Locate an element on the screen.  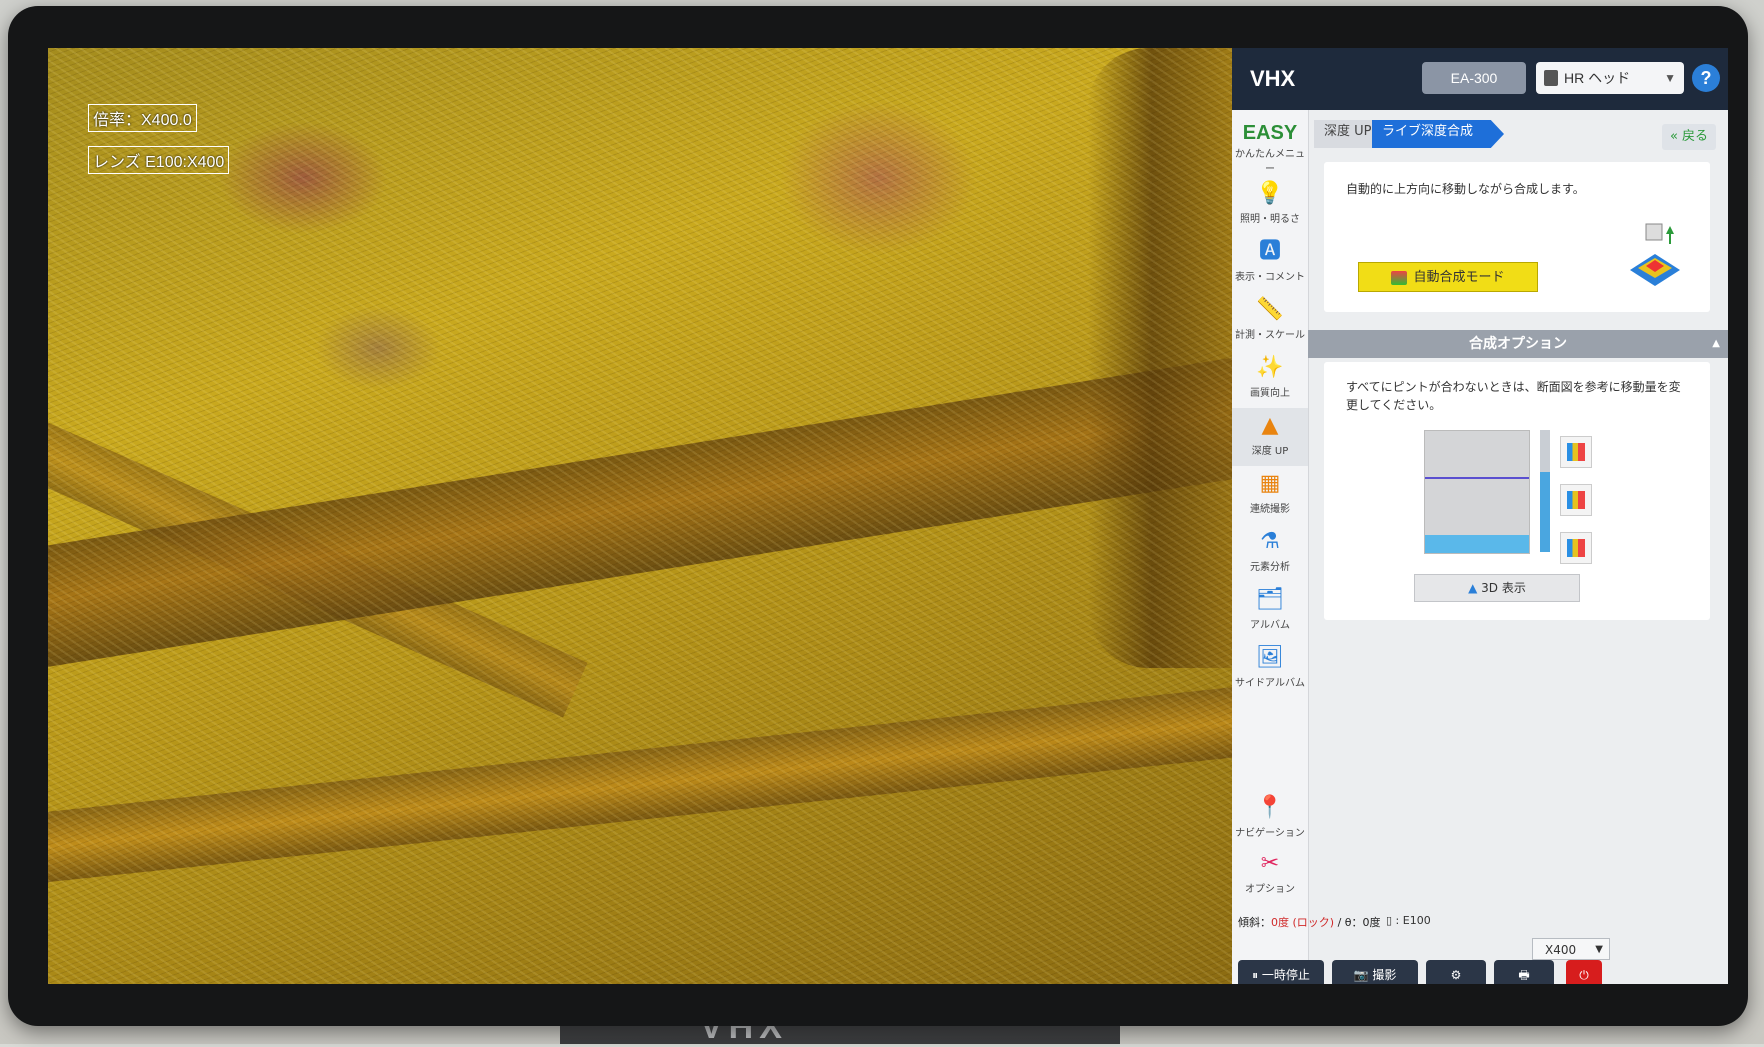
bottom-toolbar: ⏸ 一時停止 📷 撮影 ⚙ 🖶 ⏻ is located at coordinates (1480, 972).